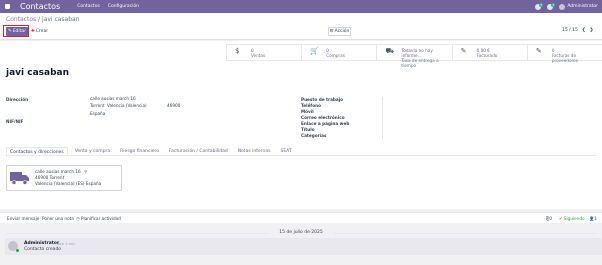 The width and height of the screenshot is (602, 265). Describe the element at coordinates (308, 129) in the screenshot. I see `title-label: Título` at that location.